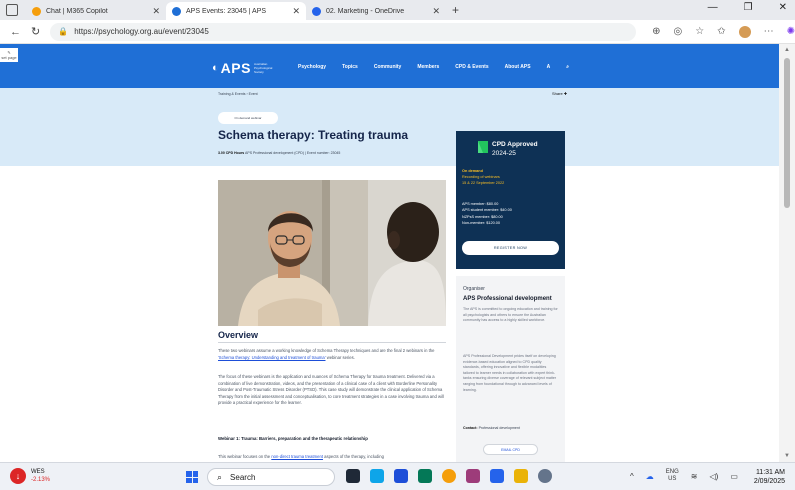  Describe the element at coordinates (215, 68) in the screenshot. I see `aps-logo-icon: ◐` at that location.